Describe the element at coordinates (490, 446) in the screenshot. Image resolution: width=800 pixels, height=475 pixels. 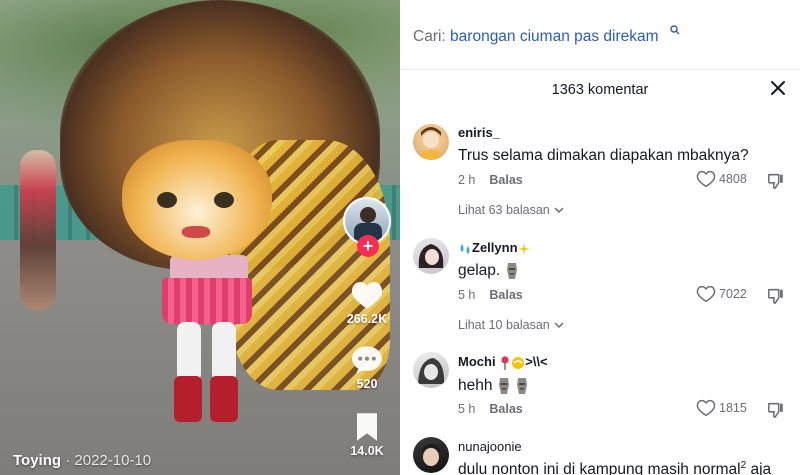
I see `comment-username: nunajoonie` at that location.